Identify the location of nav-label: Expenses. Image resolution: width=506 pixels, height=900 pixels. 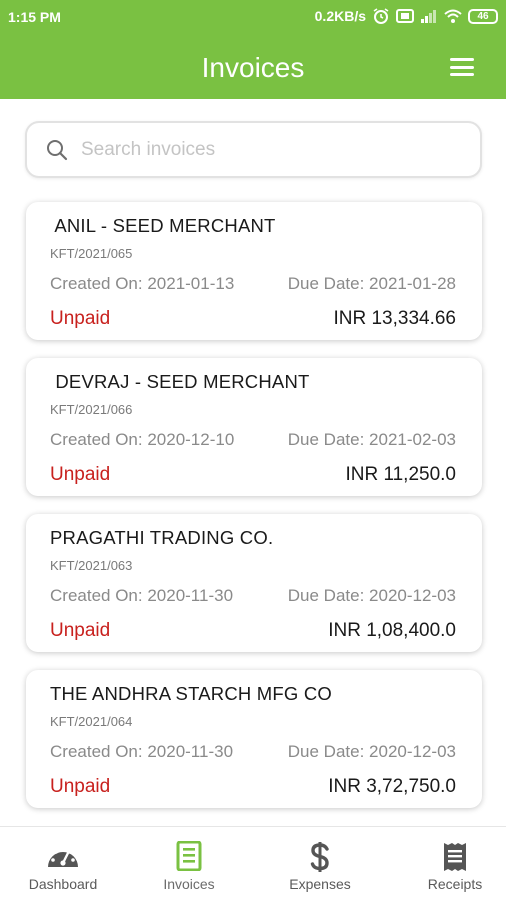
(320, 884).